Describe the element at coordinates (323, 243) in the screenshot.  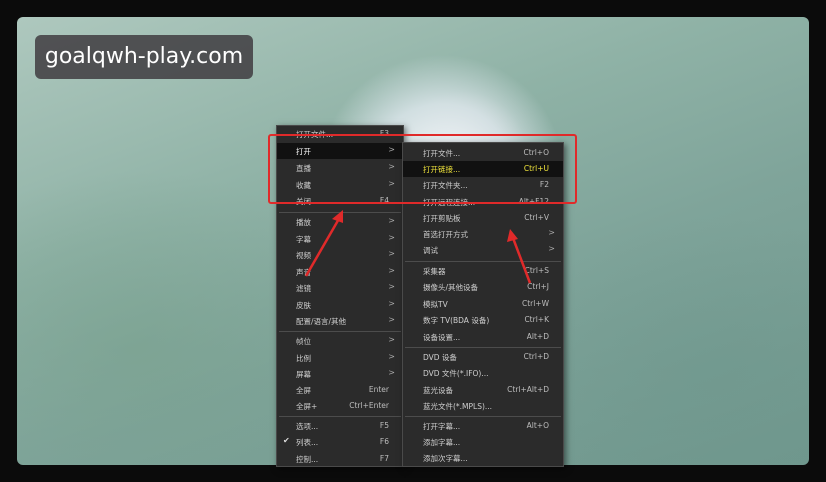
I see `arrow-left-annotation` at that location.